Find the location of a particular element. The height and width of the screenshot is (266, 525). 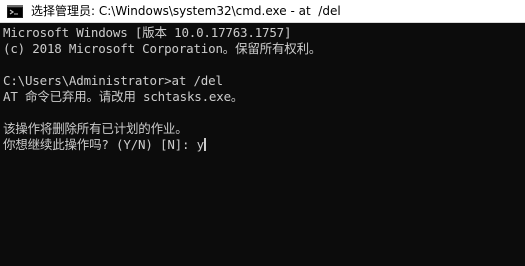

console-line: C:\Users\Administrator>at /del is located at coordinates (113, 80).